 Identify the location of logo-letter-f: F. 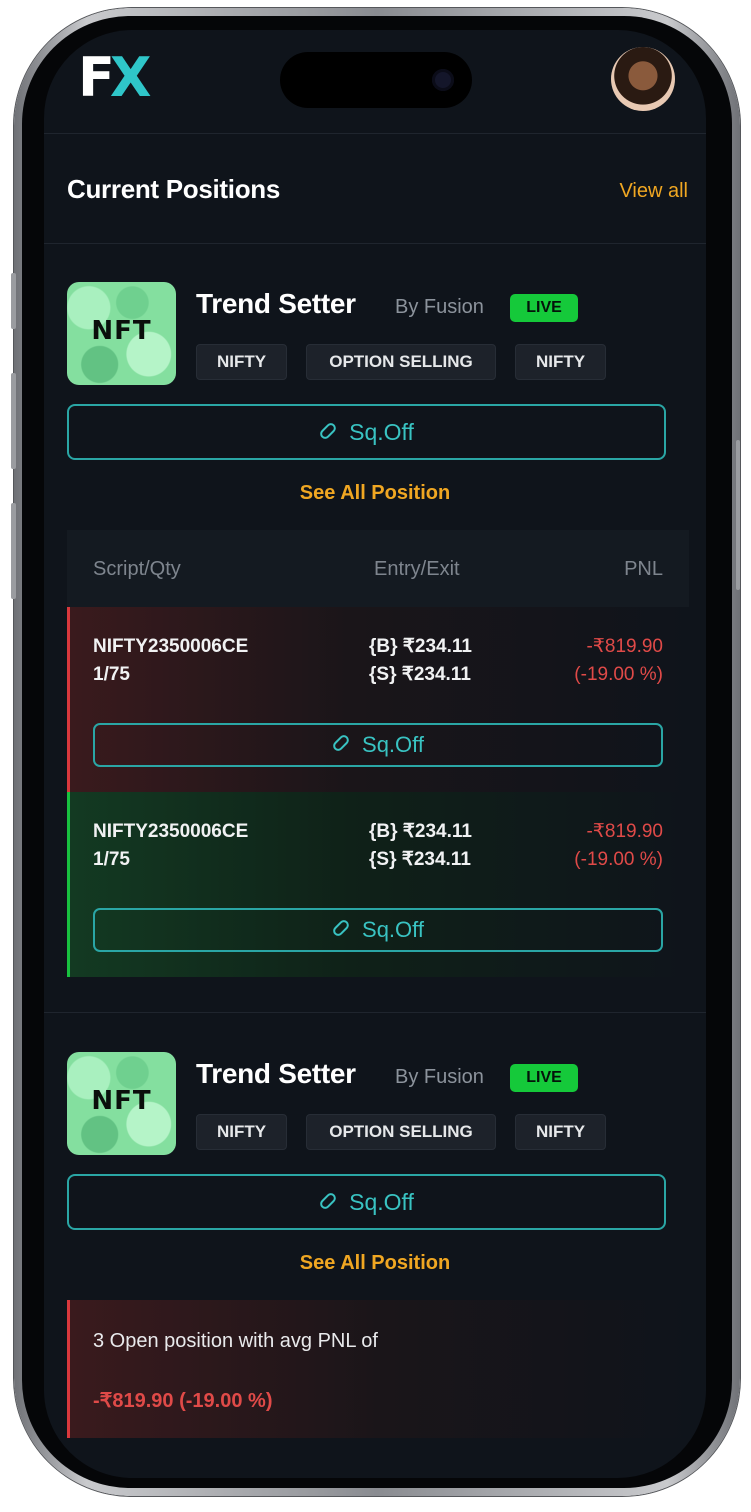
(96, 77).